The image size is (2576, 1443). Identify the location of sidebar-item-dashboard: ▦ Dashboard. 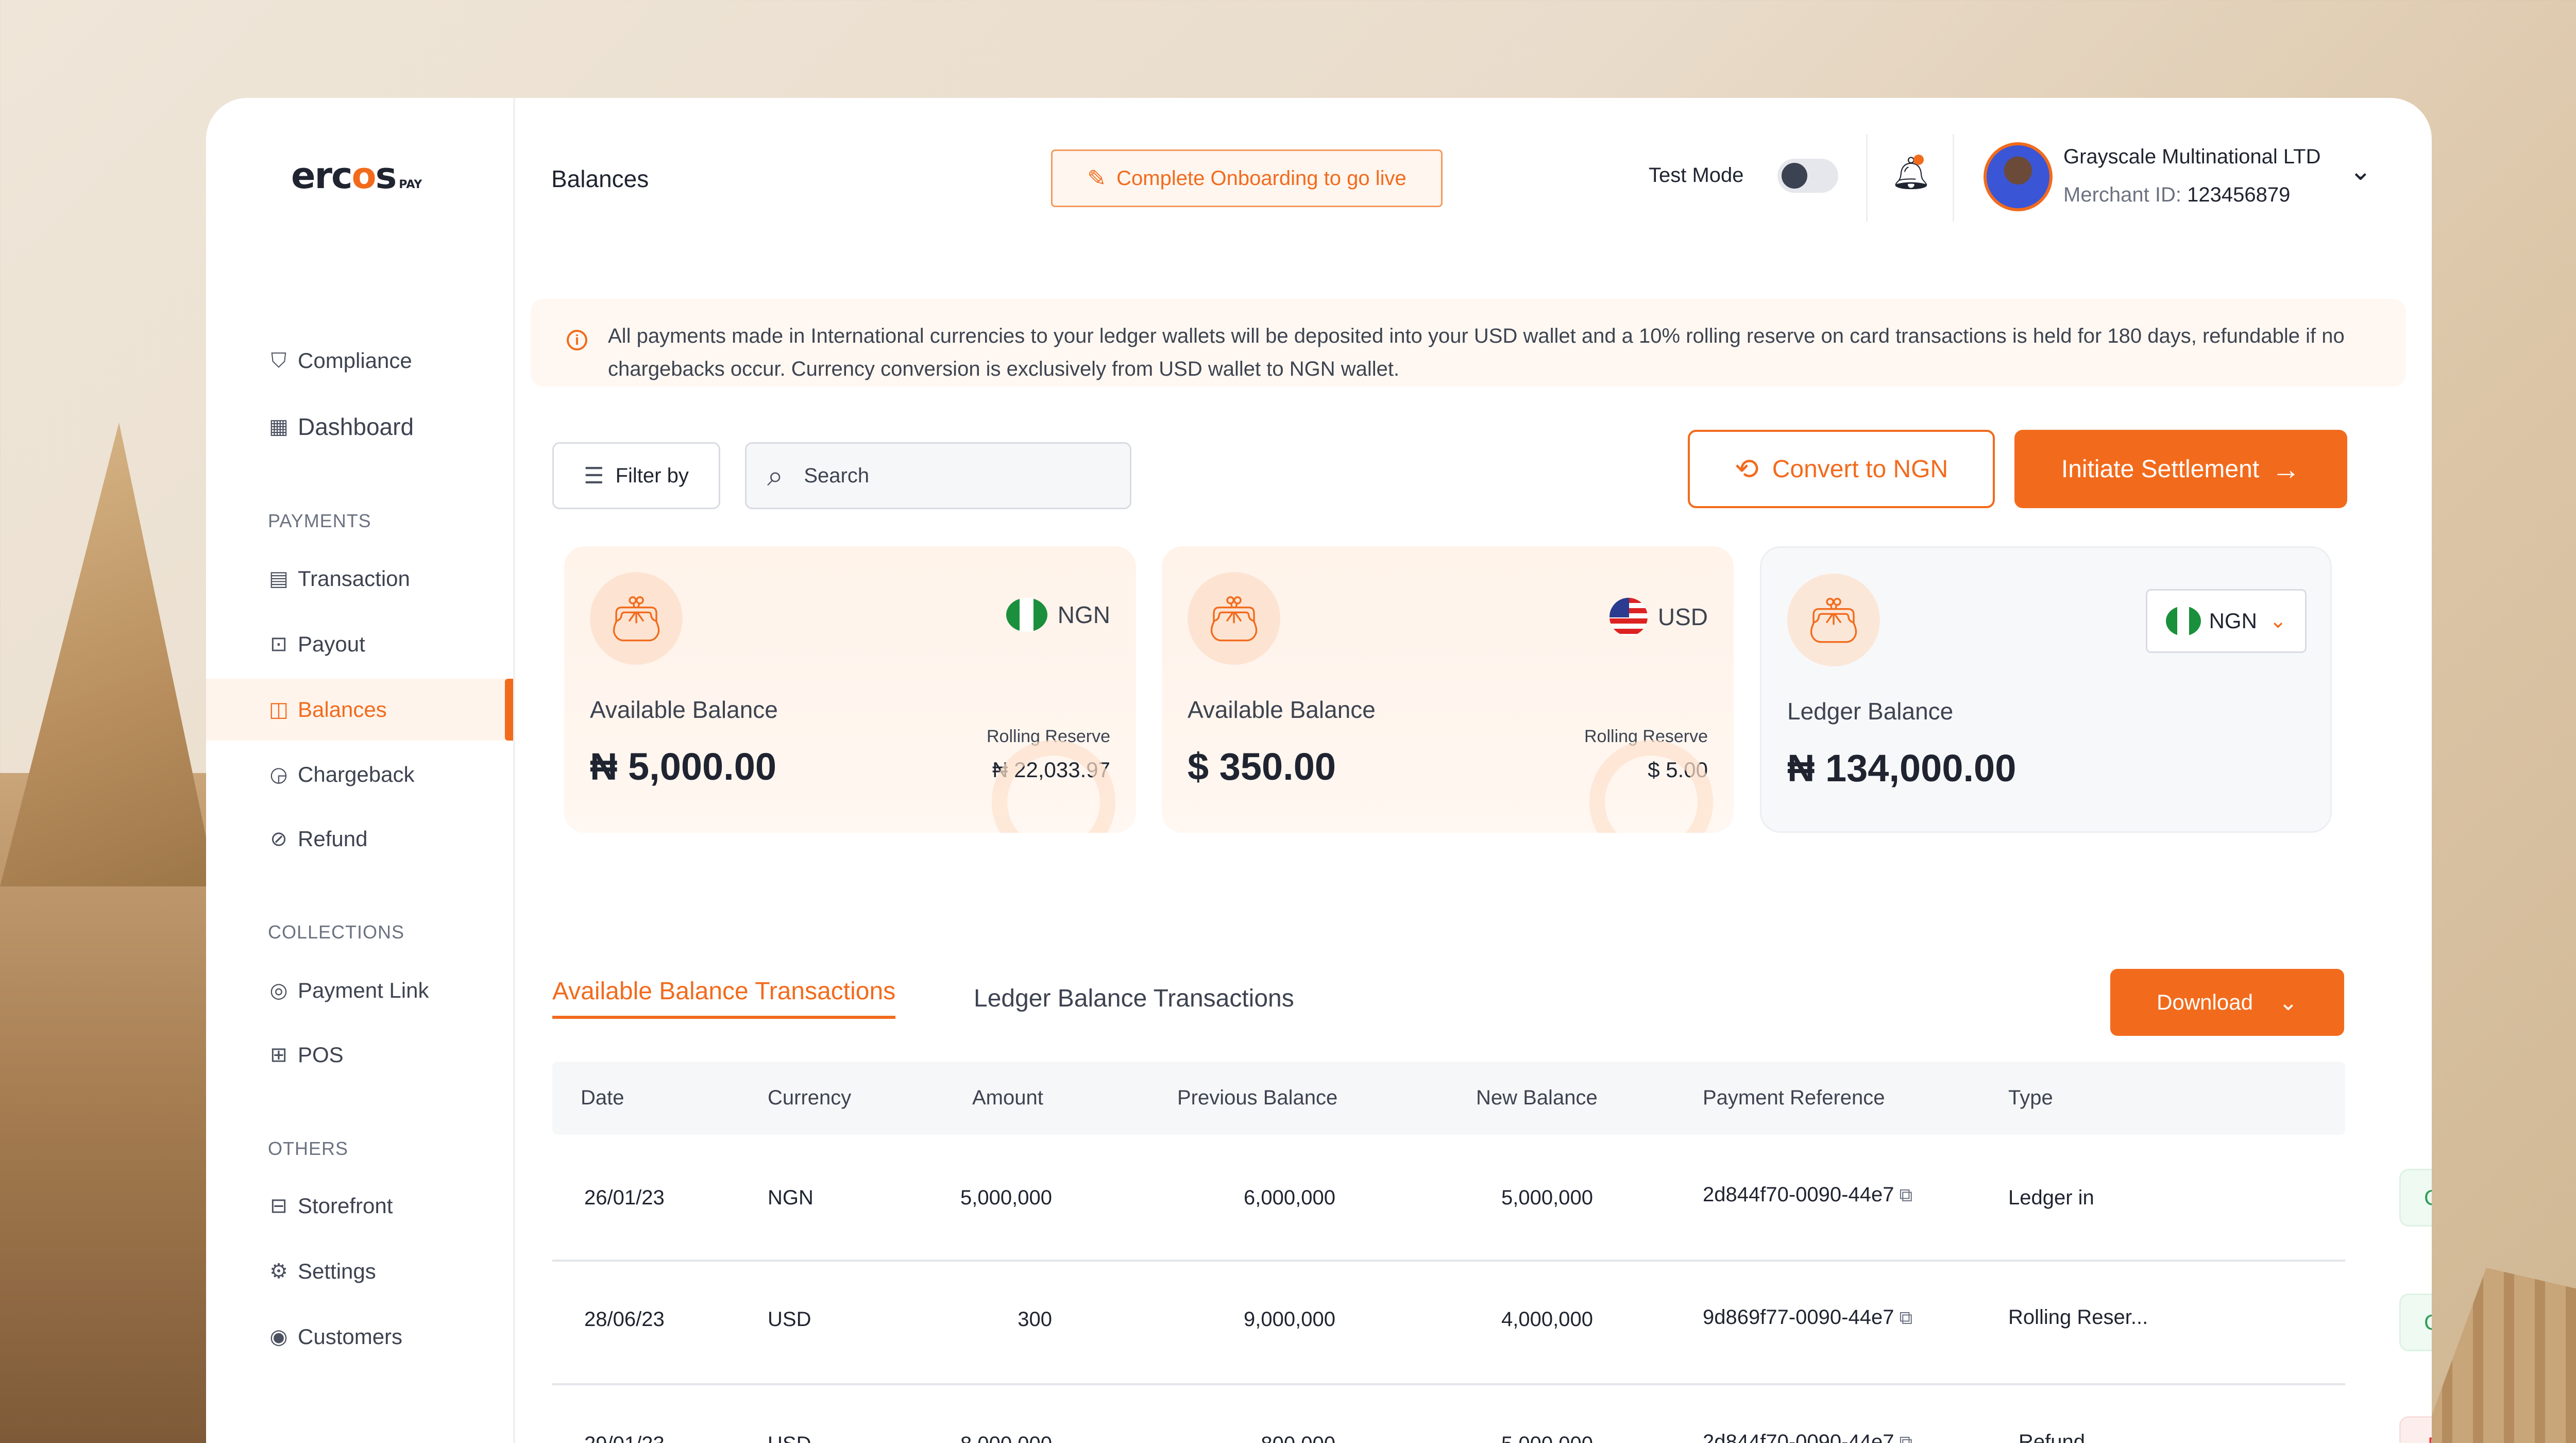
(359, 427).